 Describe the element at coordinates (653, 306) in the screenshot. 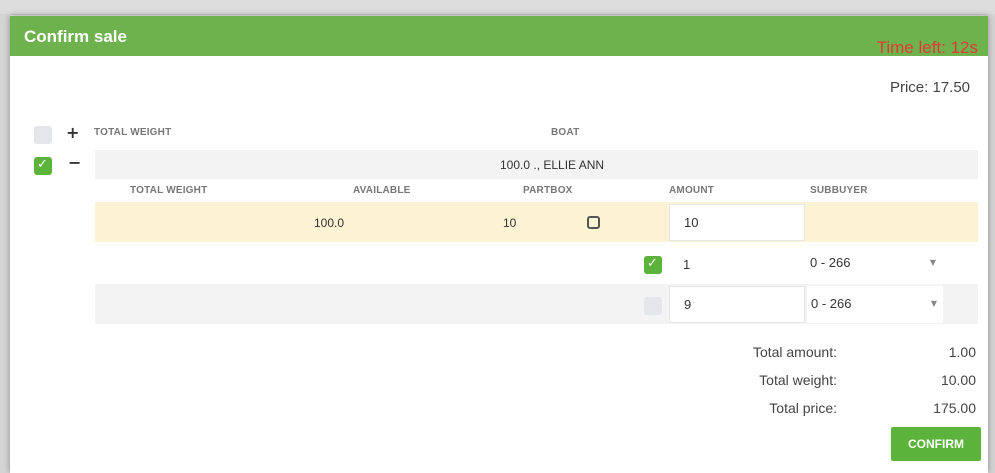

I see `subbuyer-row-2-checkbox` at that location.